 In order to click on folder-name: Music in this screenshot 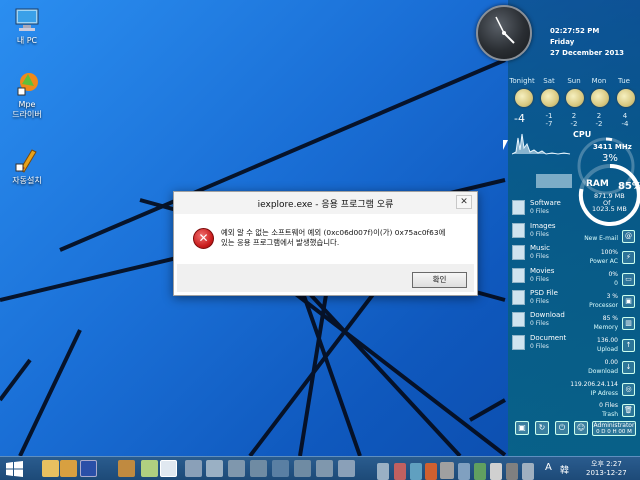, I will do `click(540, 248)`.